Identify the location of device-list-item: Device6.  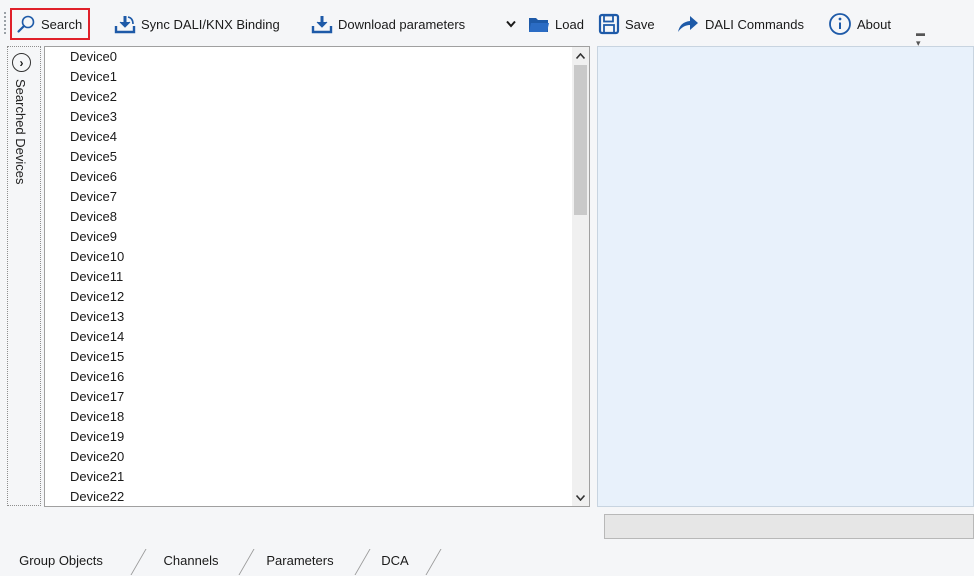
(308, 177).